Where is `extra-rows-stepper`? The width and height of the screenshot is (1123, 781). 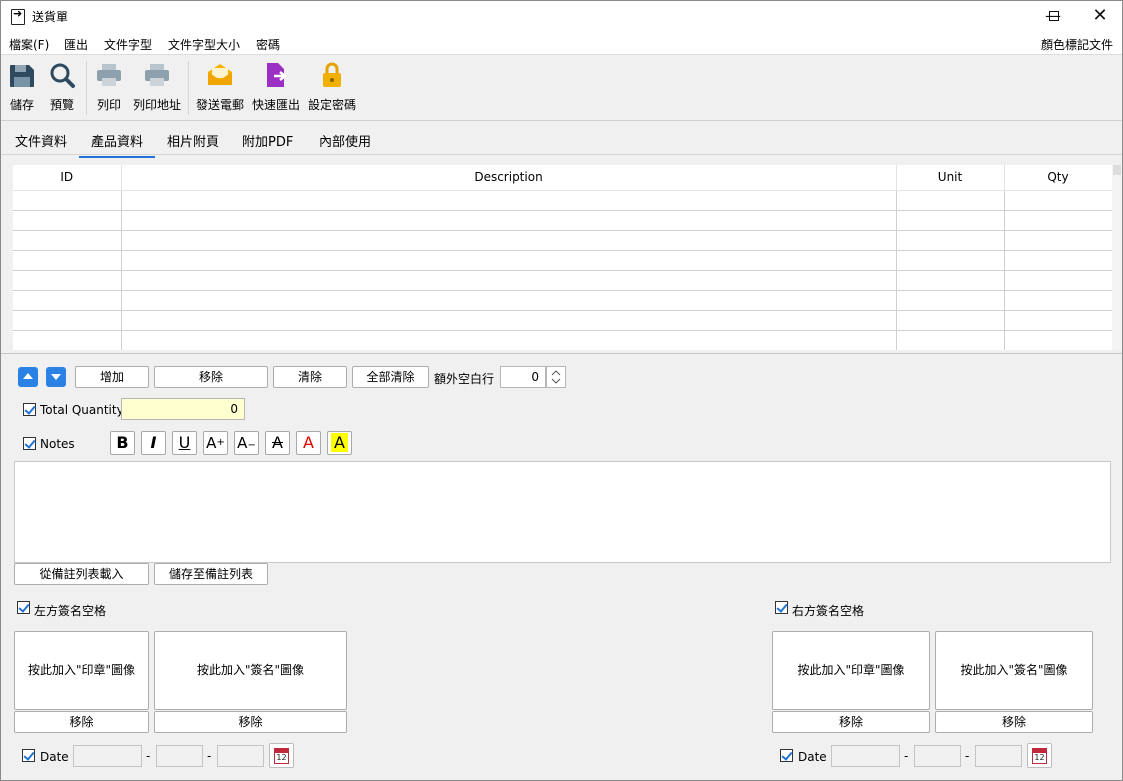 extra-rows-stepper is located at coordinates (556, 377).